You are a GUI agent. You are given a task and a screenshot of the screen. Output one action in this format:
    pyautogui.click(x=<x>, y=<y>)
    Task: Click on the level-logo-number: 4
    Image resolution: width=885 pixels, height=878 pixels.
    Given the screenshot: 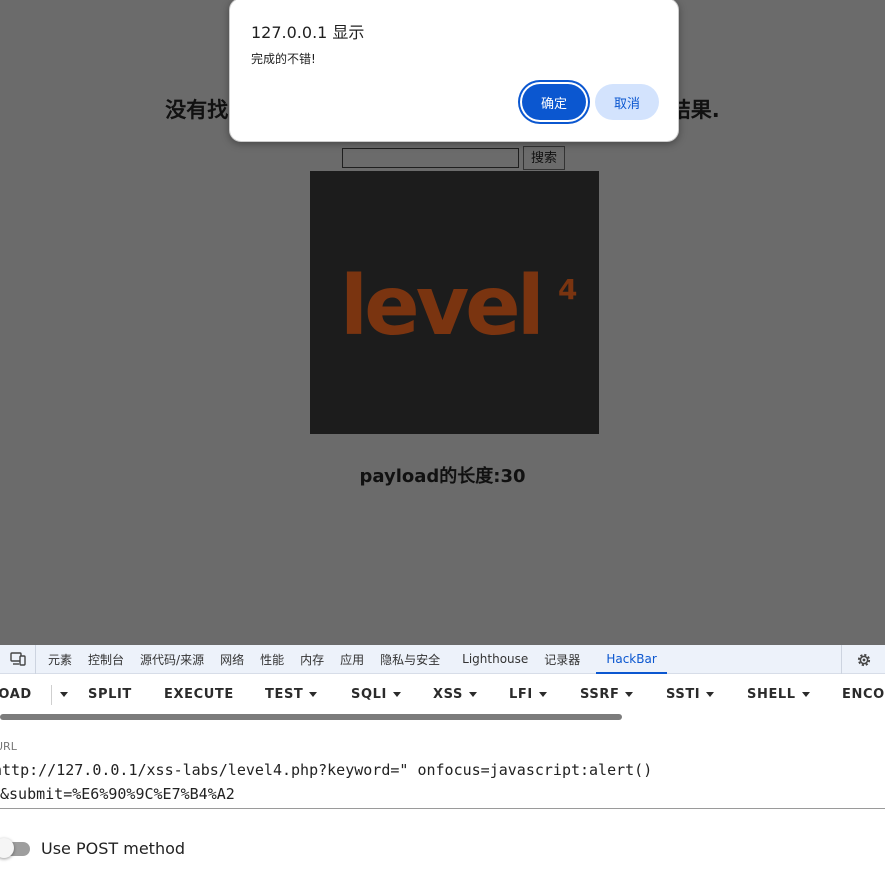 What is the action you would take?
    pyautogui.click(x=567, y=289)
    